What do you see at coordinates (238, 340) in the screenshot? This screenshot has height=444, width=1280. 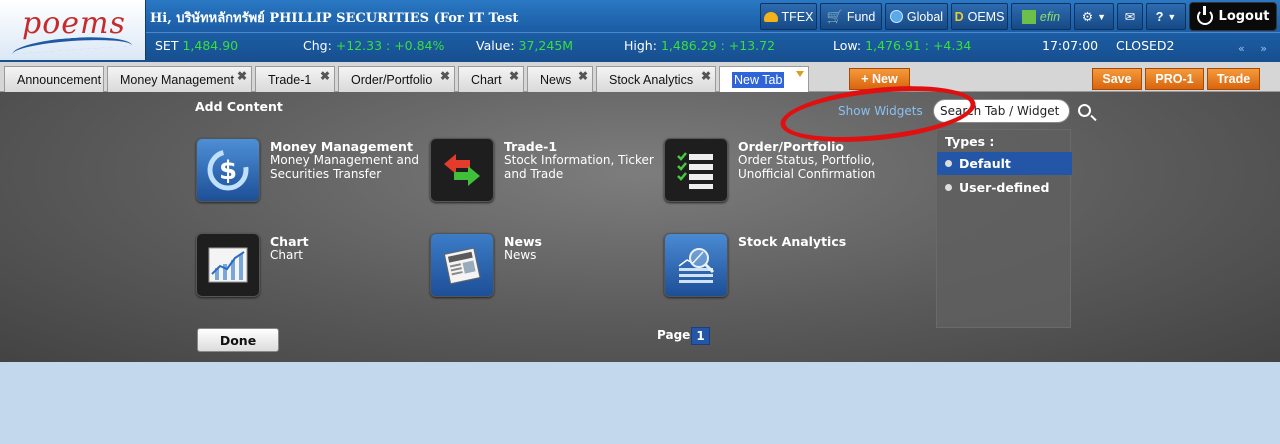 I see `done-button: Done` at bounding box center [238, 340].